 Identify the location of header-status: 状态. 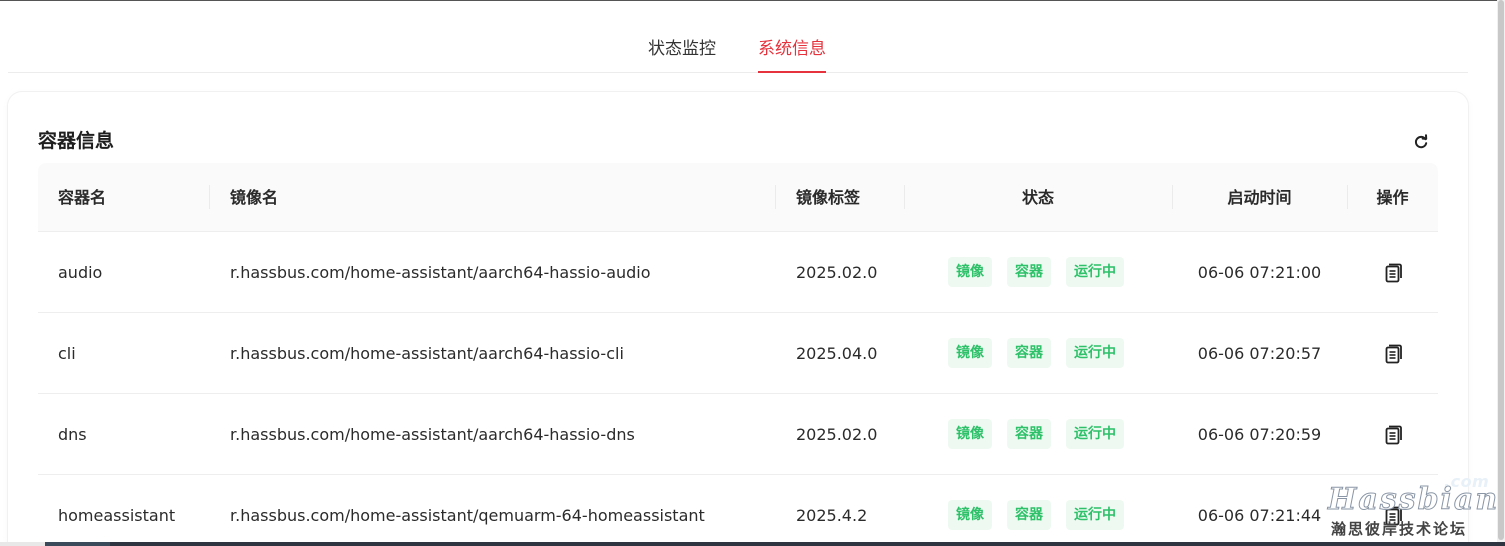
(1038, 197).